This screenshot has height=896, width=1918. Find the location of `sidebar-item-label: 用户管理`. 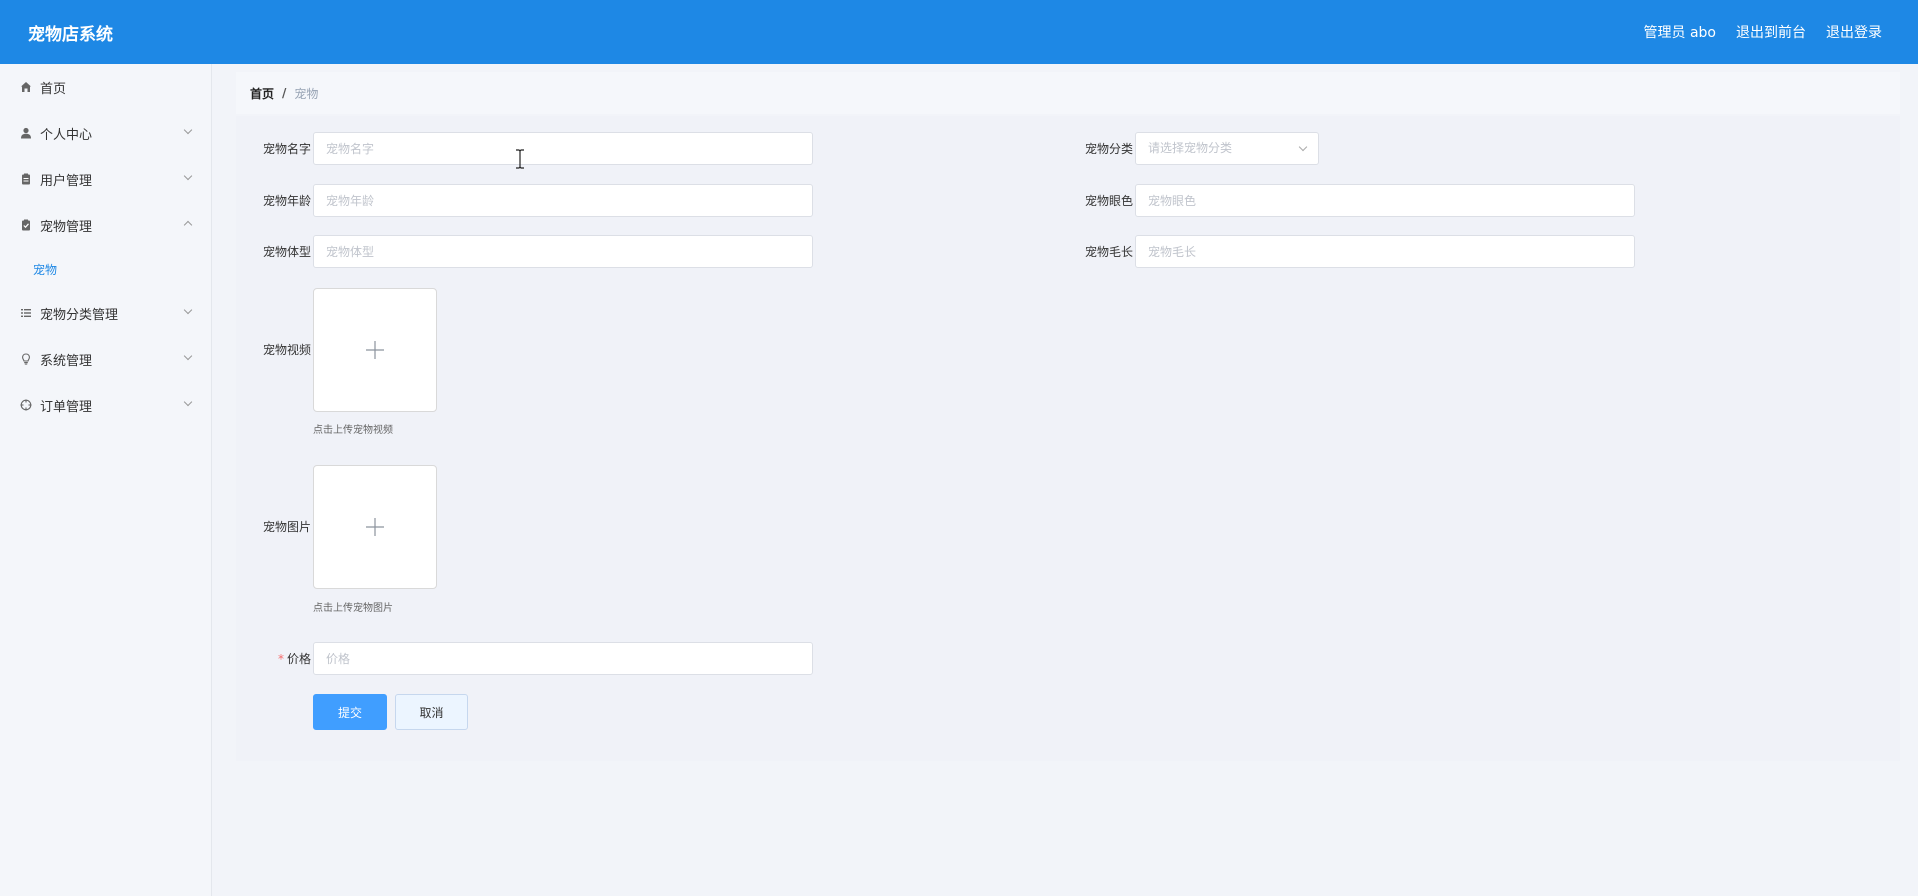

sidebar-item-label: 用户管理 is located at coordinates (66, 181).